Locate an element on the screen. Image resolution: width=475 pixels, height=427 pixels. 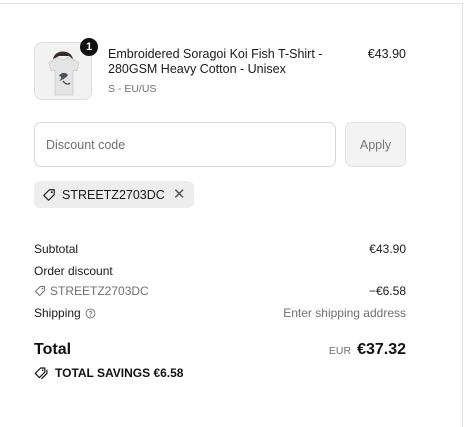
applied-discount-code: STREETZ2703DC is located at coordinates (113, 194).